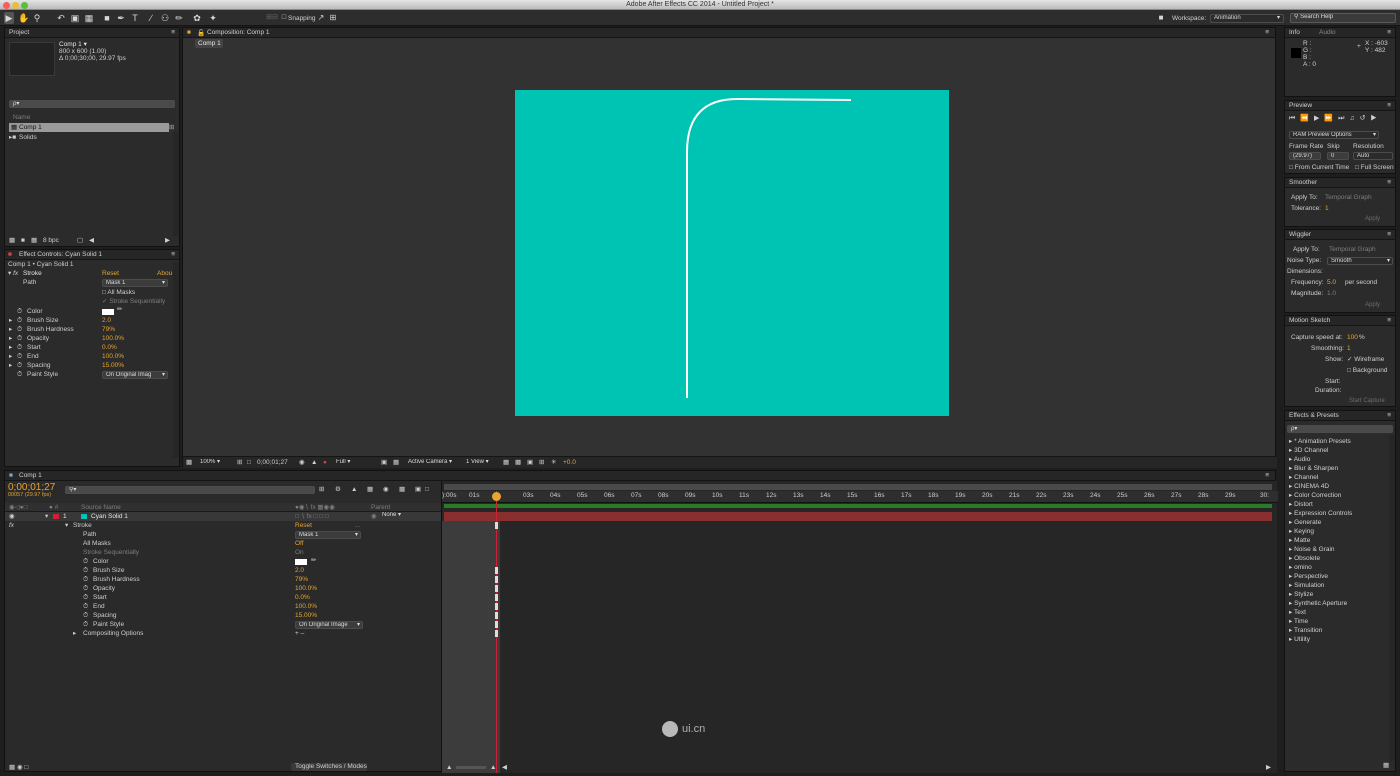 The height and width of the screenshot is (776, 1400). I want to click on zoom-tool-icon: ⚲, so click(37, 18).